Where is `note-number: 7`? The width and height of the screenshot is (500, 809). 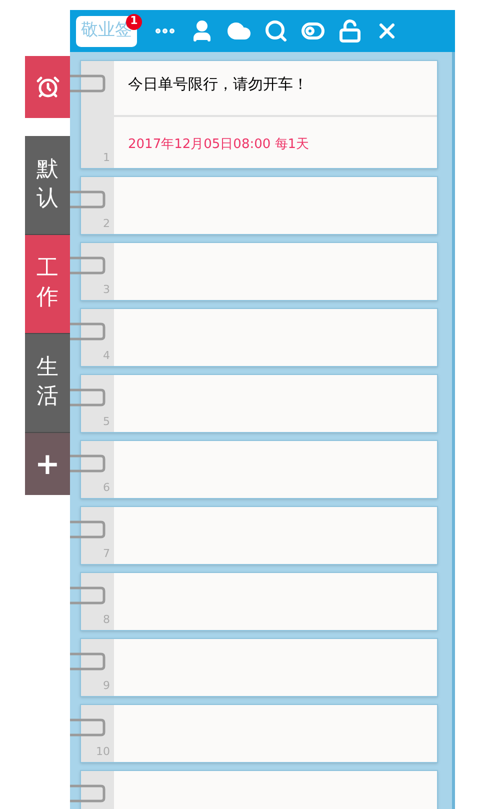 note-number: 7 is located at coordinates (106, 554).